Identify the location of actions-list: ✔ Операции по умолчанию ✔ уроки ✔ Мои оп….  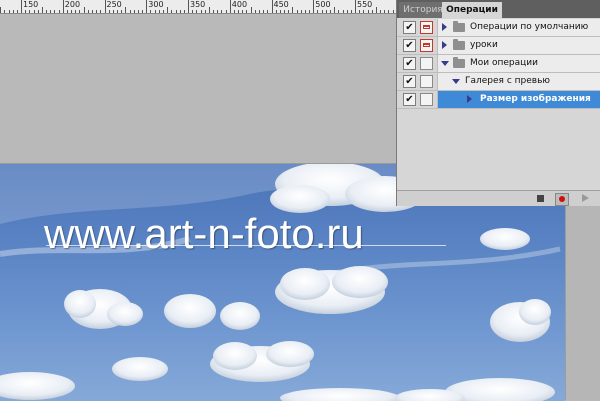
(498, 64).